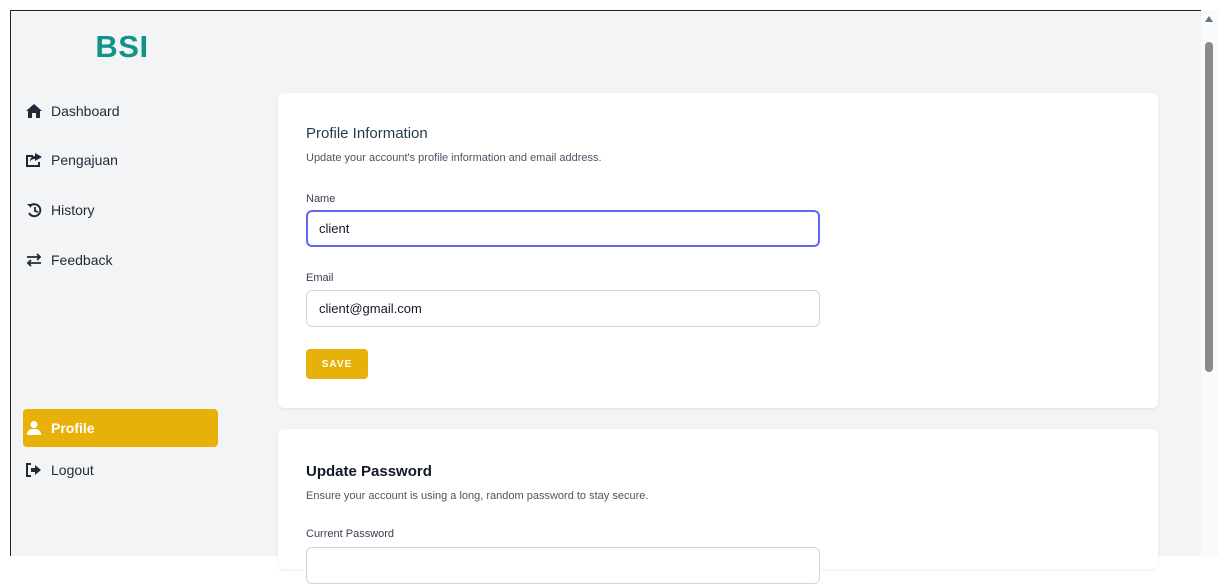  Describe the element at coordinates (321, 199) in the screenshot. I see `name-label: Name` at that location.